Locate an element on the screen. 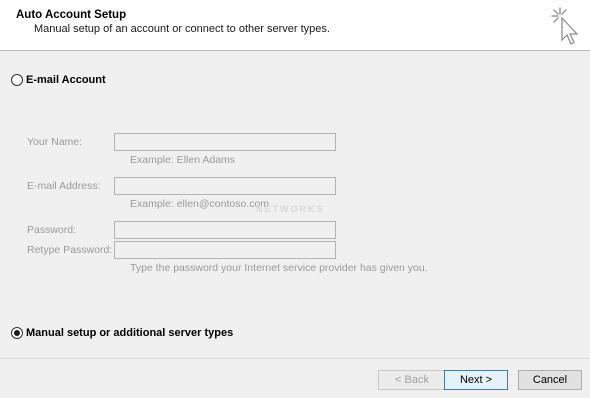 Image resolution: width=590 pixels, height=398 pixels. next-button: Next > is located at coordinates (476, 380).